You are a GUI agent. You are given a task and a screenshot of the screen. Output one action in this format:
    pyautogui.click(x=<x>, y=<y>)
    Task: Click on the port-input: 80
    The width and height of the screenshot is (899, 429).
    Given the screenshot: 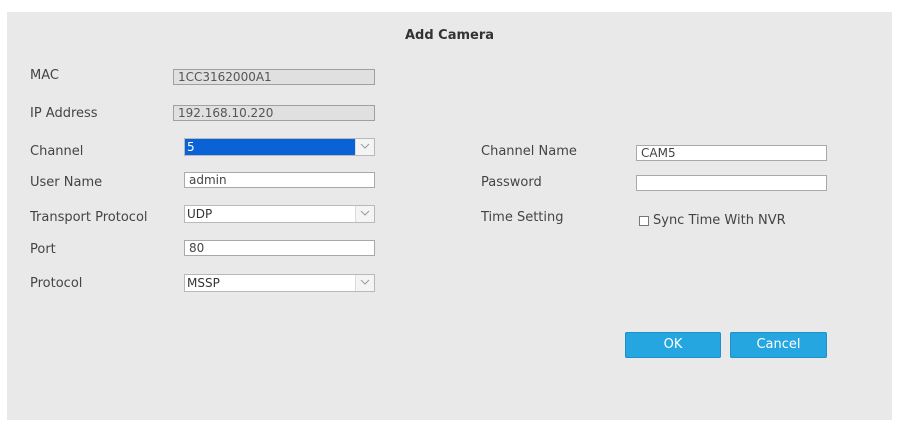 What is the action you would take?
    pyautogui.click(x=279, y=248)
    